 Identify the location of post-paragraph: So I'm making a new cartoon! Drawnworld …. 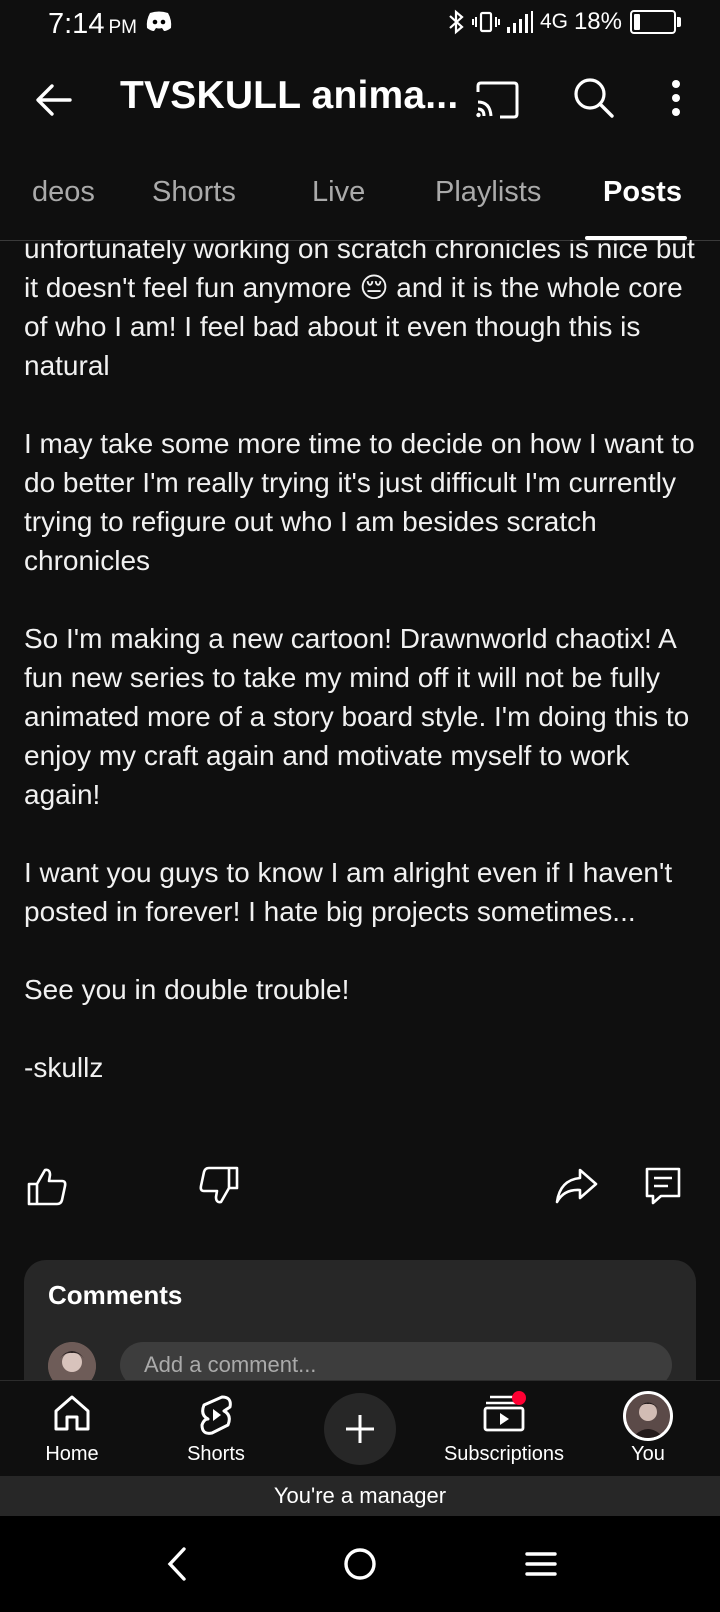
(357, 716).